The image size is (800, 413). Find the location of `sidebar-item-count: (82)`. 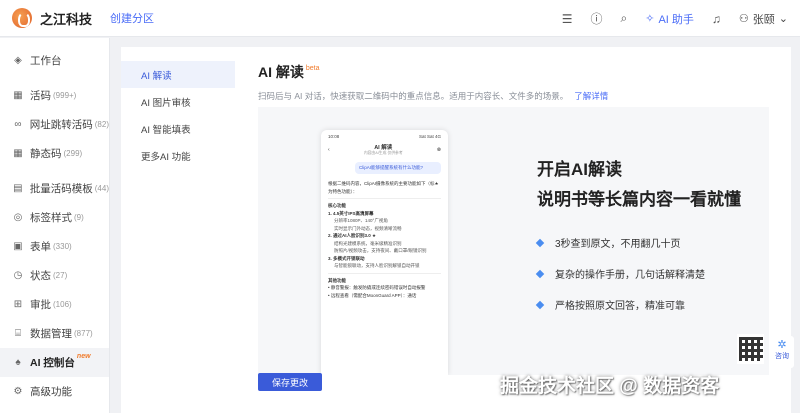

sidebar-item-count: (82) is located at coordinates (101, 124).